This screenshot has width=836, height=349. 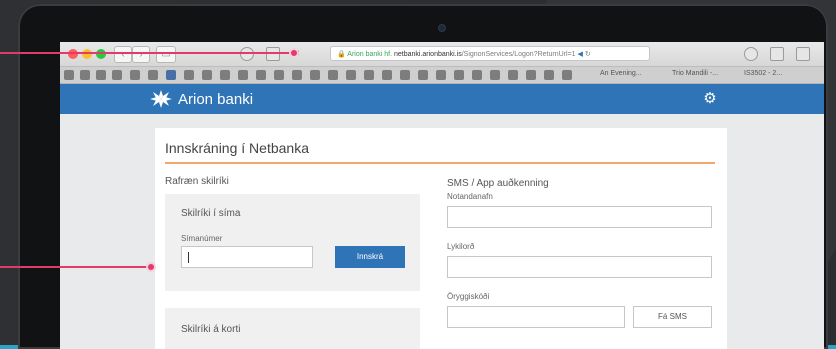 I want to click on minimize-window-button, so click(x=87, y=54).